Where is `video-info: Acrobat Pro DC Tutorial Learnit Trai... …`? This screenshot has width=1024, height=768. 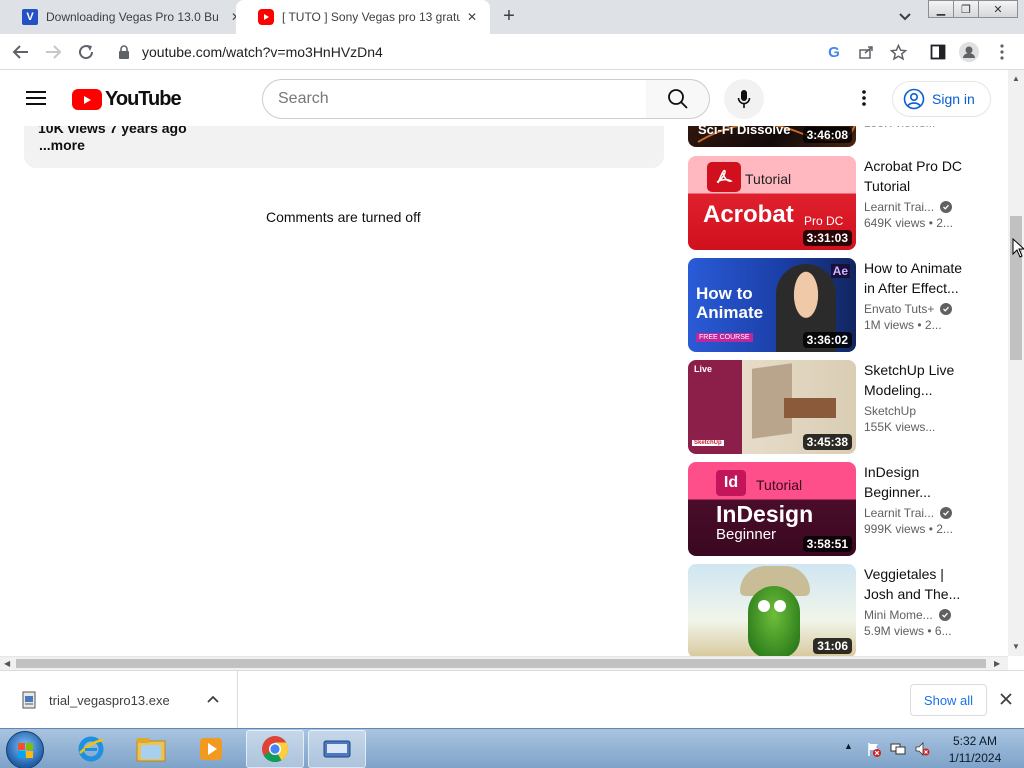
video-info: Acrobat Pro DC Tutorial Learnit Trai... … is located at coordinates (919, 194).